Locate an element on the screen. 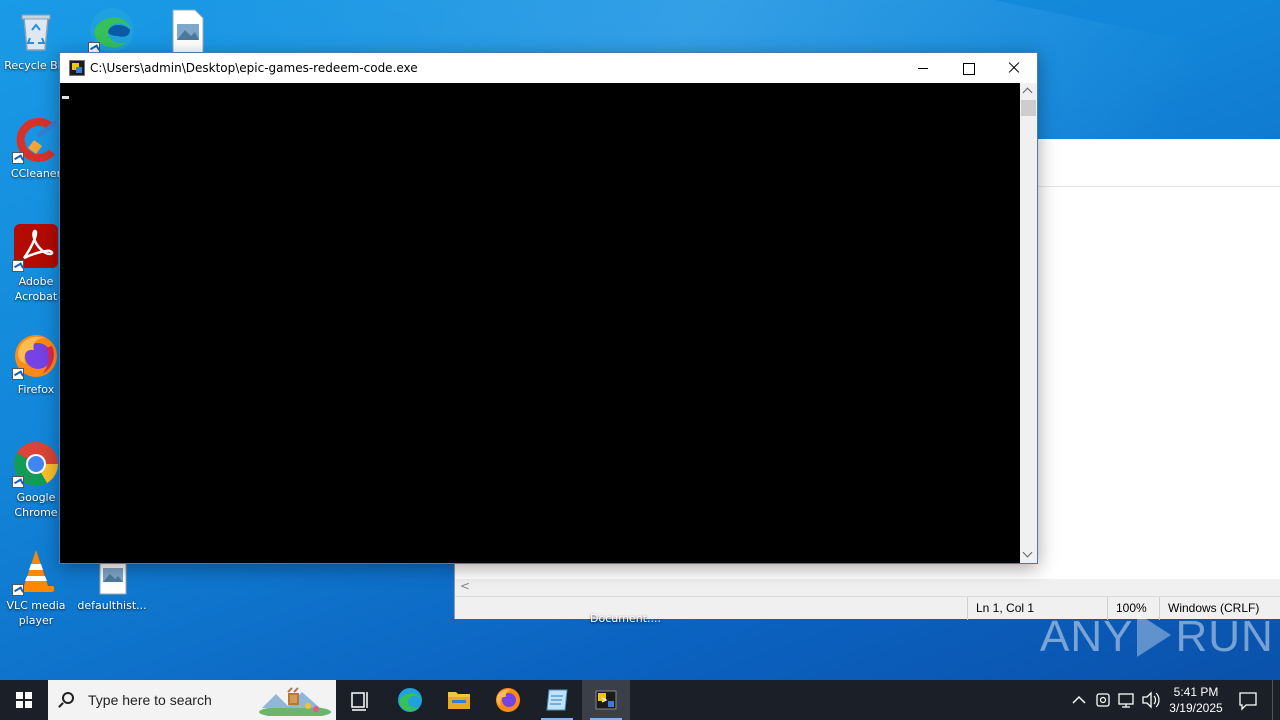 Image resolution: width=1280 pixels, height=720 pixels. taskbar-edge is located at coordinates (410, 700).